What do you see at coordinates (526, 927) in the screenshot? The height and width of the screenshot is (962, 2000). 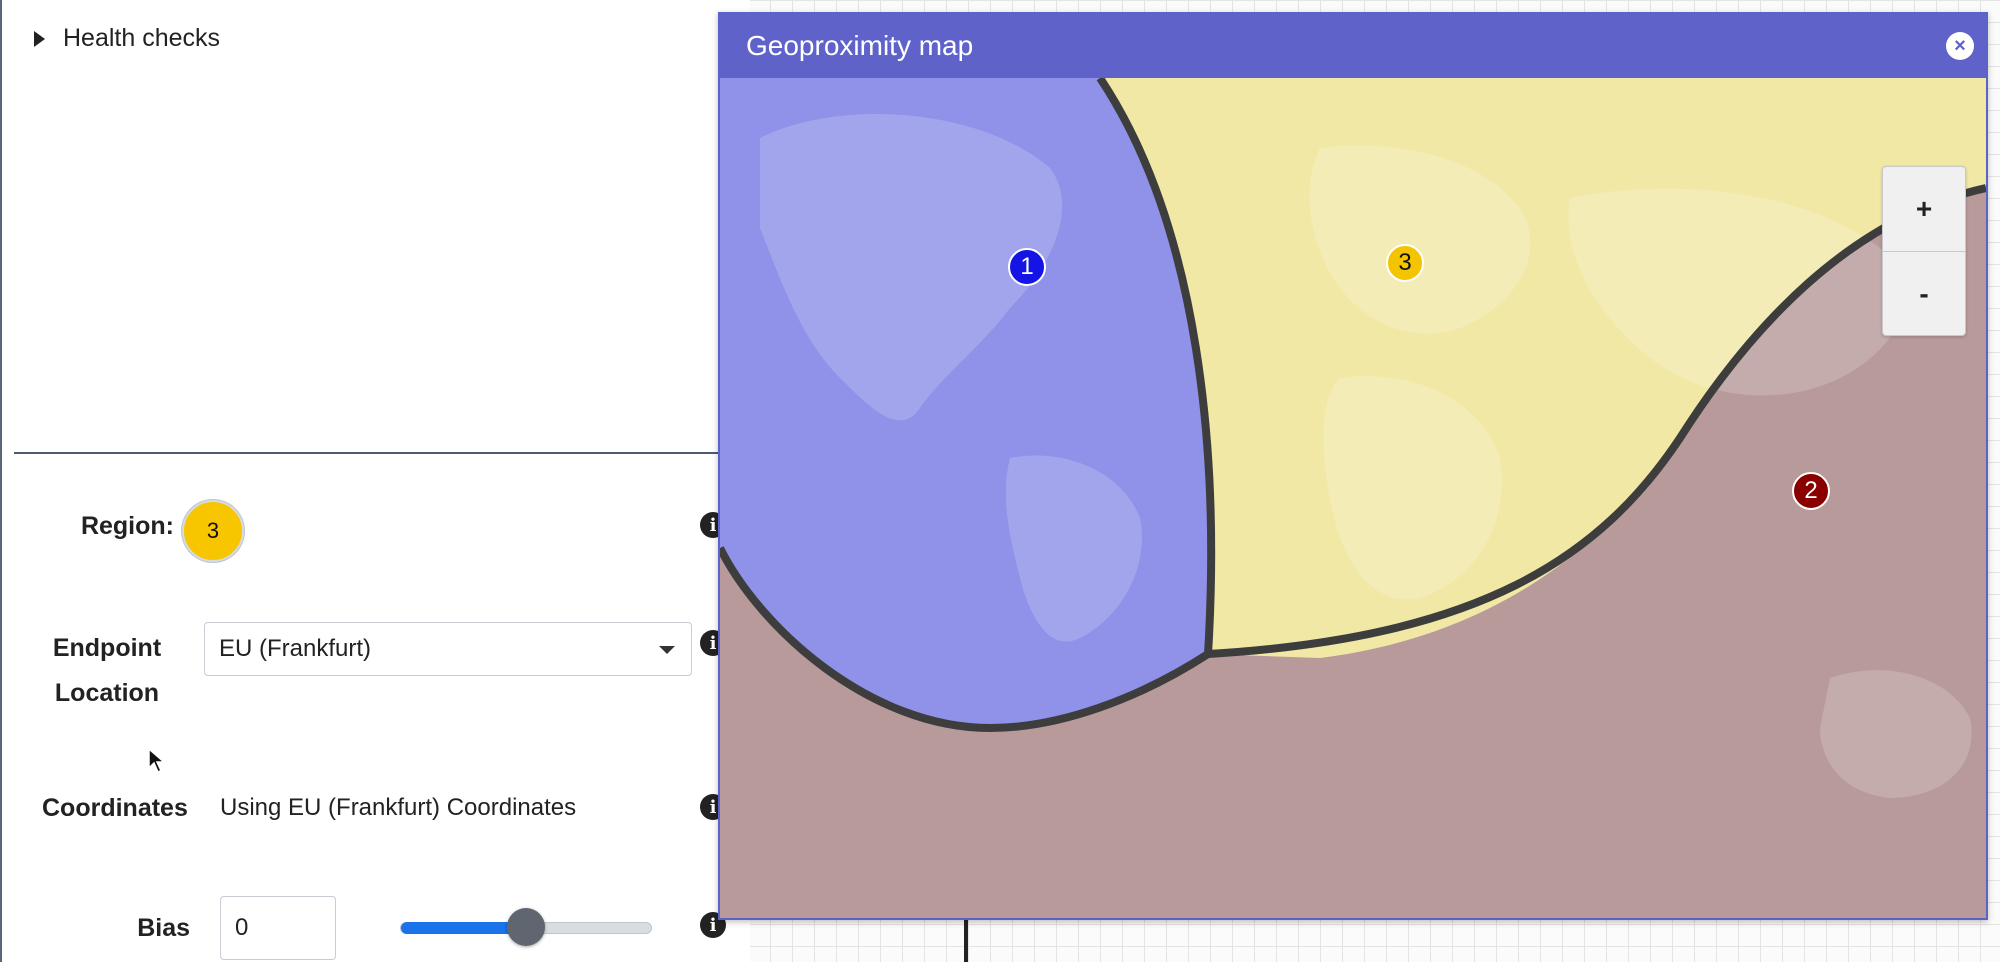 I see `bias-slider-thumb` at bounding box center [526, 927].